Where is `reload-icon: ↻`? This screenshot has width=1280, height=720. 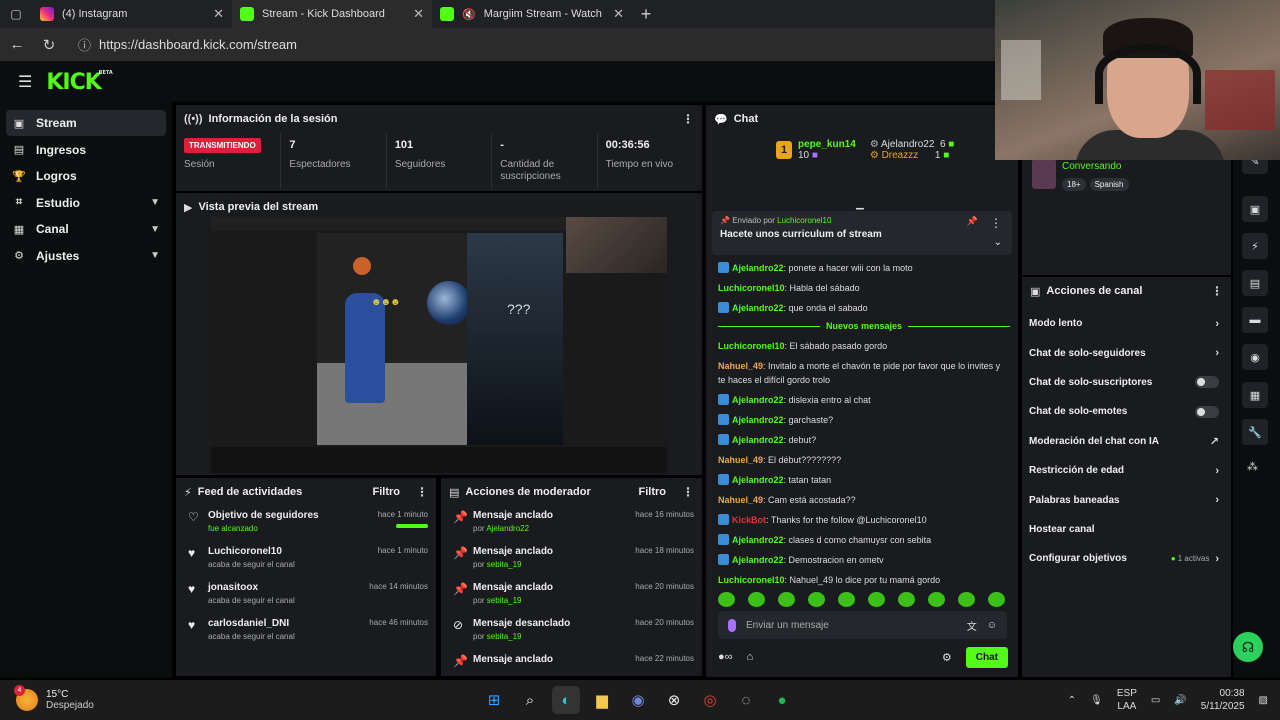 reload-icon: ↻ is located at coordinates (49, 45).